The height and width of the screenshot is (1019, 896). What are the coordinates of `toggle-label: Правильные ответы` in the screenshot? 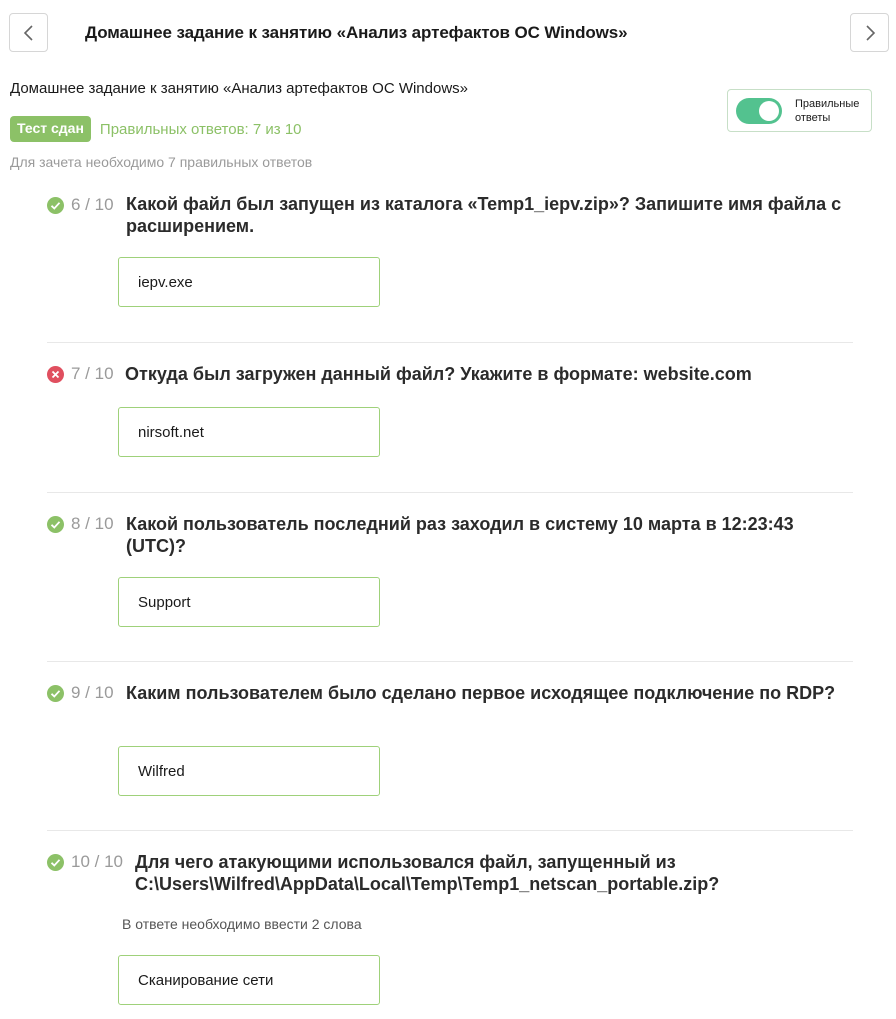 It's located at (827, 110).